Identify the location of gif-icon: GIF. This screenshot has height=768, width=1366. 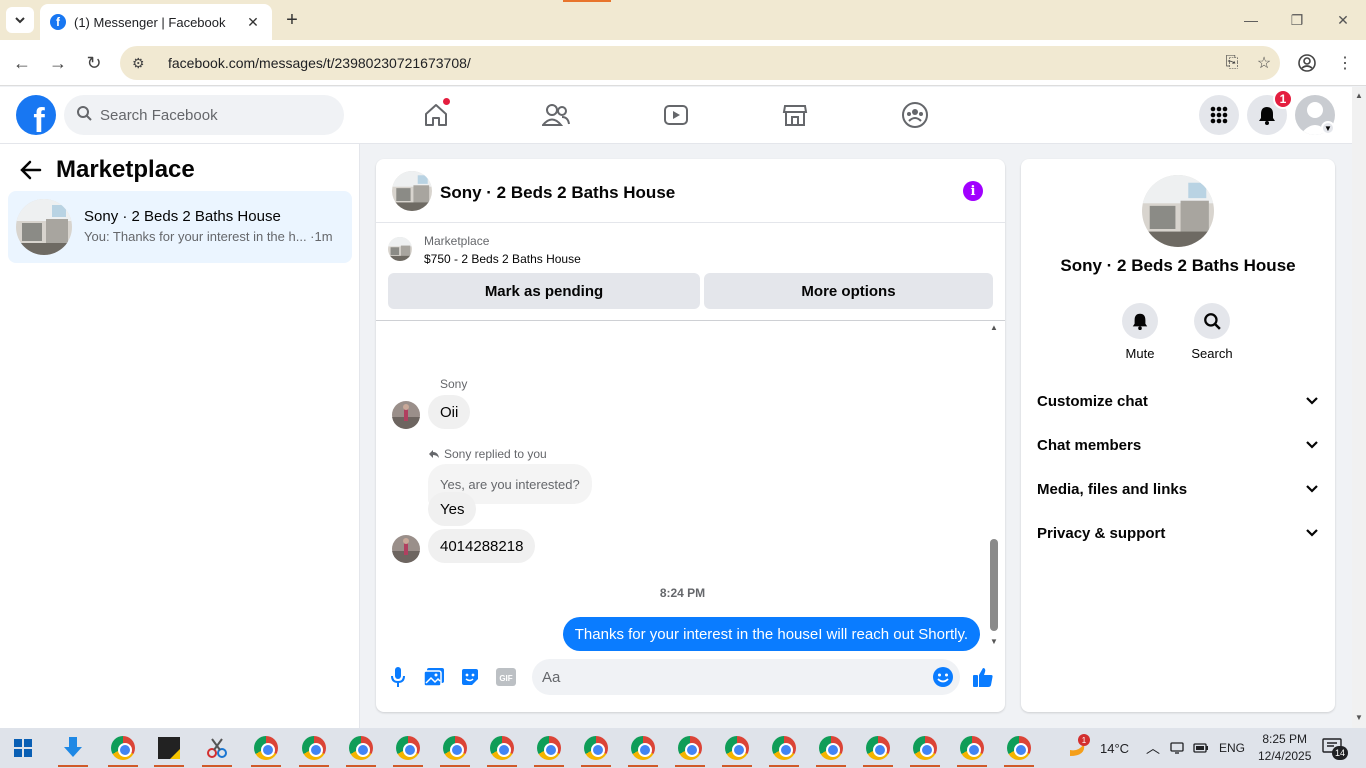
(506, 677).